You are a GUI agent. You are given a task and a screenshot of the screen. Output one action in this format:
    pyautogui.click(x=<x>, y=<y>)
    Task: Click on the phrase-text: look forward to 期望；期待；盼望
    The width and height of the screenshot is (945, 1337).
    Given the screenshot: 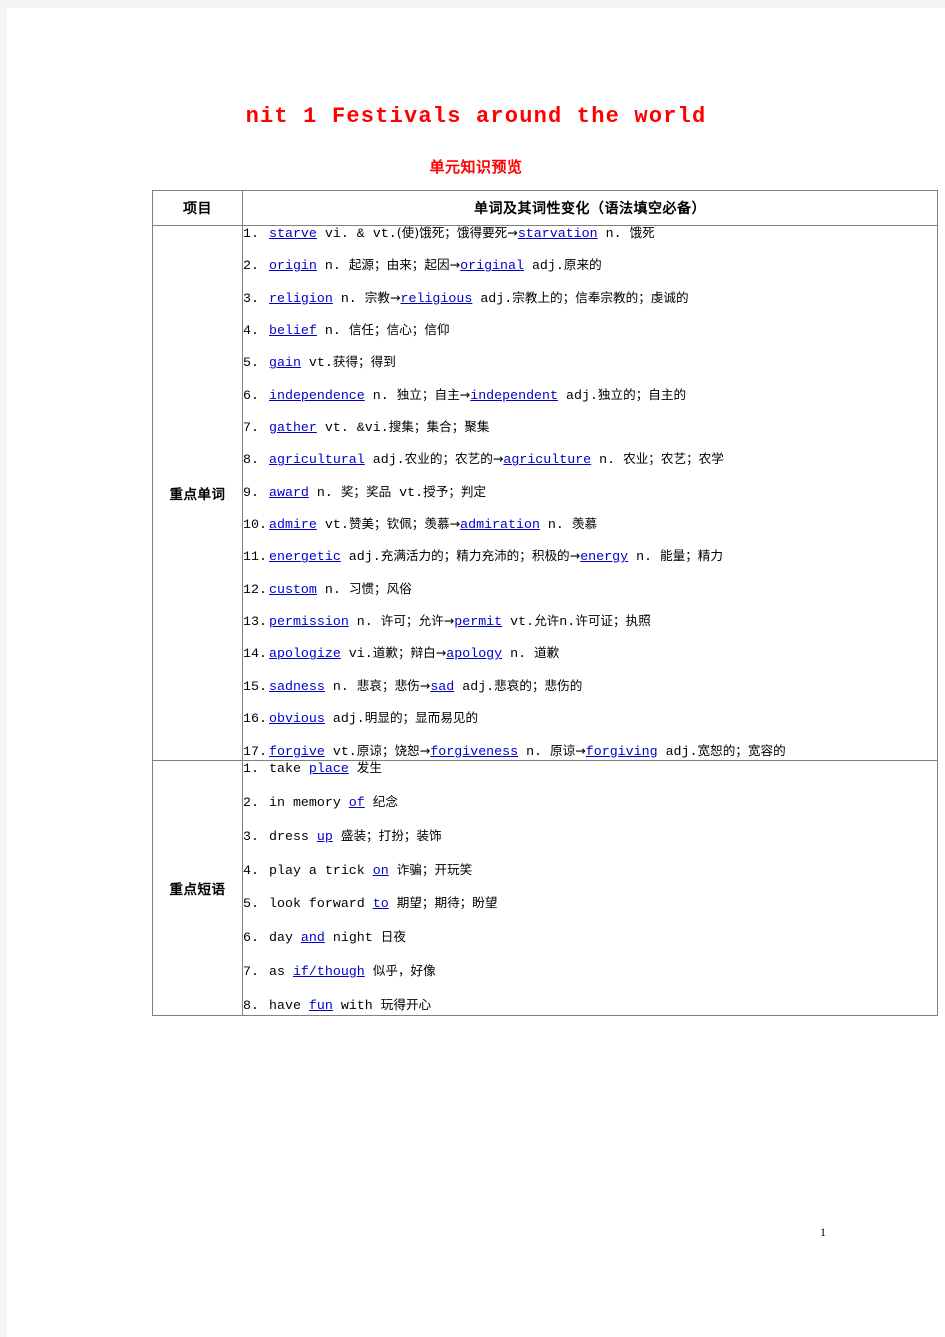 What is the action you would take?
    pyautogui.click(x=603, y=903)
    